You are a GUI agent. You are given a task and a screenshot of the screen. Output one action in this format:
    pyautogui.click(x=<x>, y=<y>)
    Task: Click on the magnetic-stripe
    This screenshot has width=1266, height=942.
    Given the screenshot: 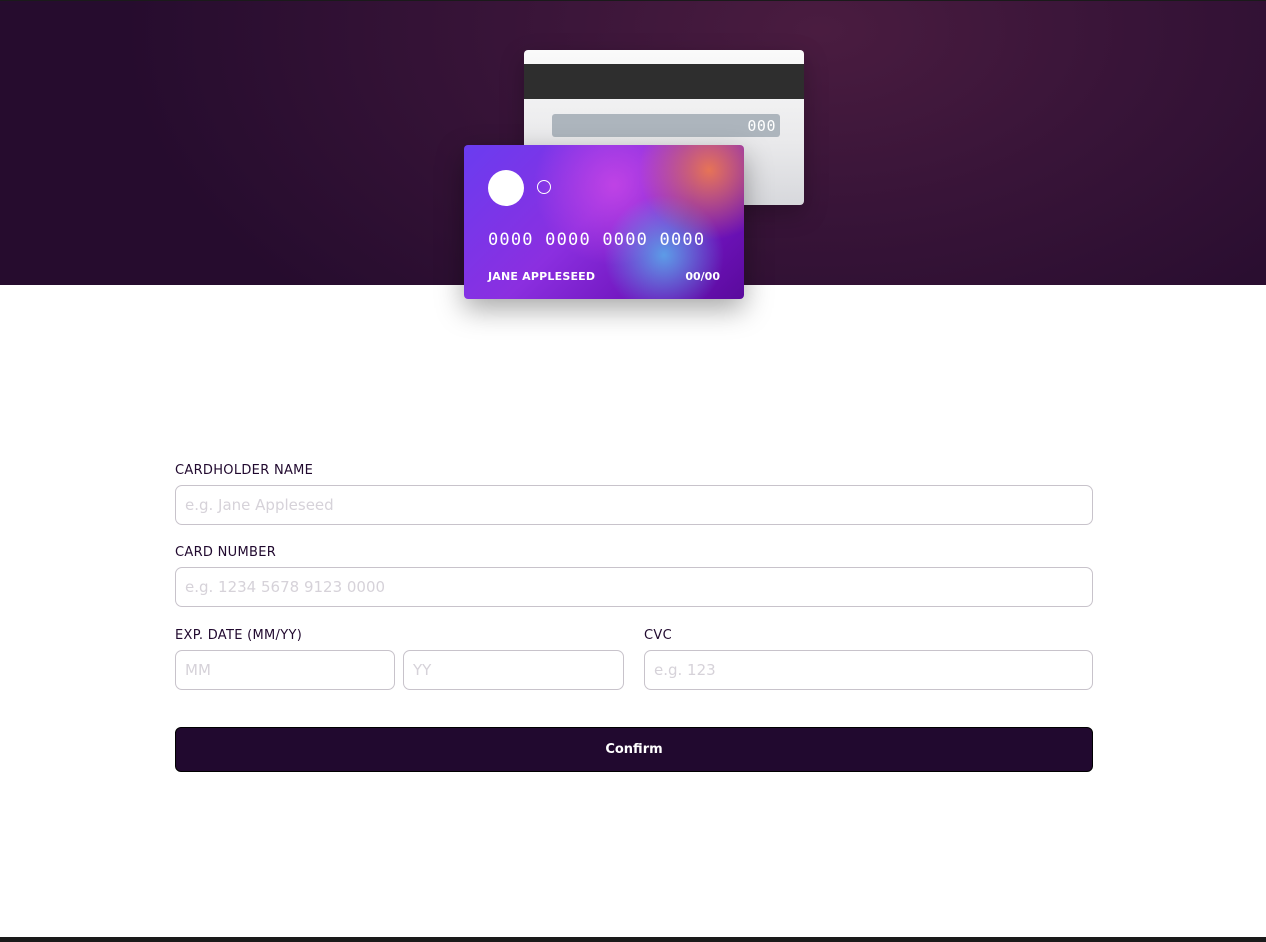 What is the action you would take?
    pyautogui.click(x=664, y=81)
    